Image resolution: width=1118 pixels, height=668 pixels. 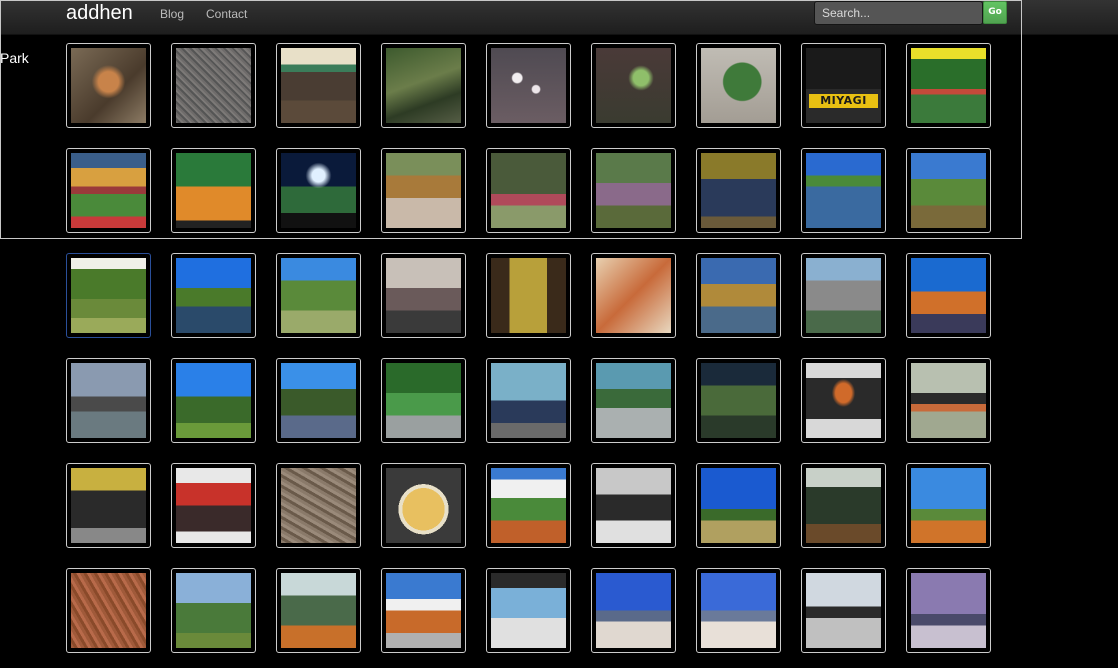 I want to click on dry-leaves-cat-photo, so click(x=108, y=85).